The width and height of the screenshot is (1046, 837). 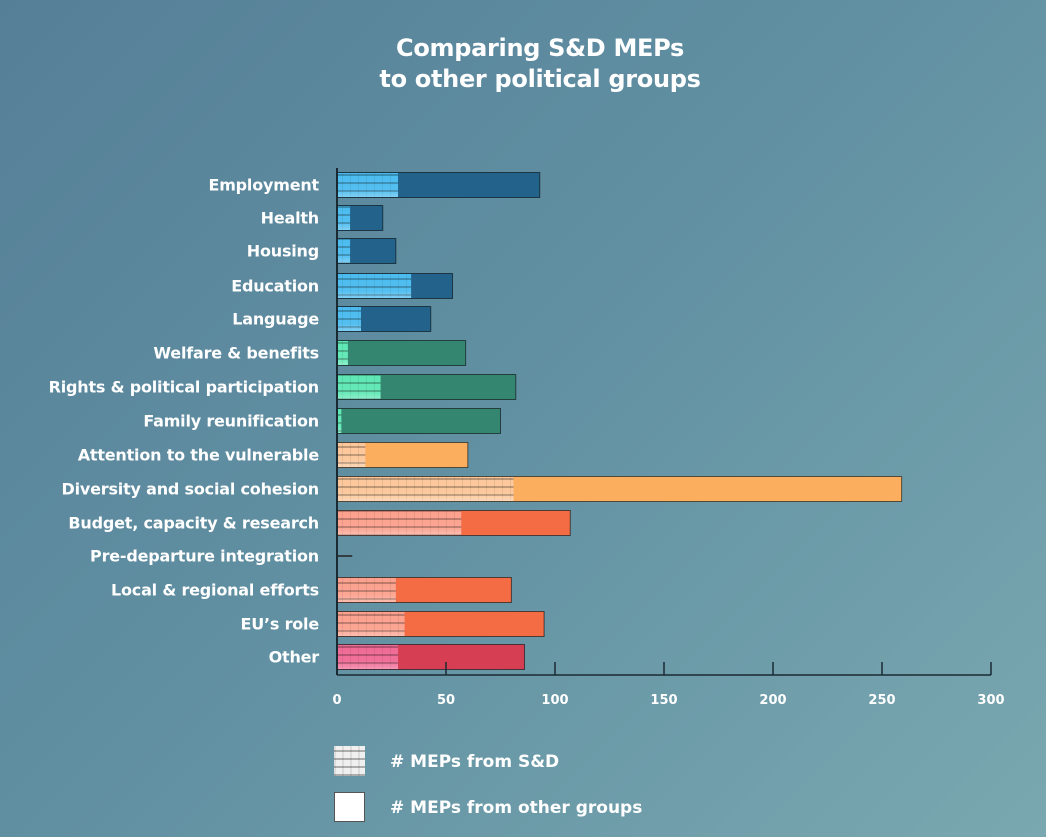 I want to click on x-tick-label: 50, so click(x=446, y=700).